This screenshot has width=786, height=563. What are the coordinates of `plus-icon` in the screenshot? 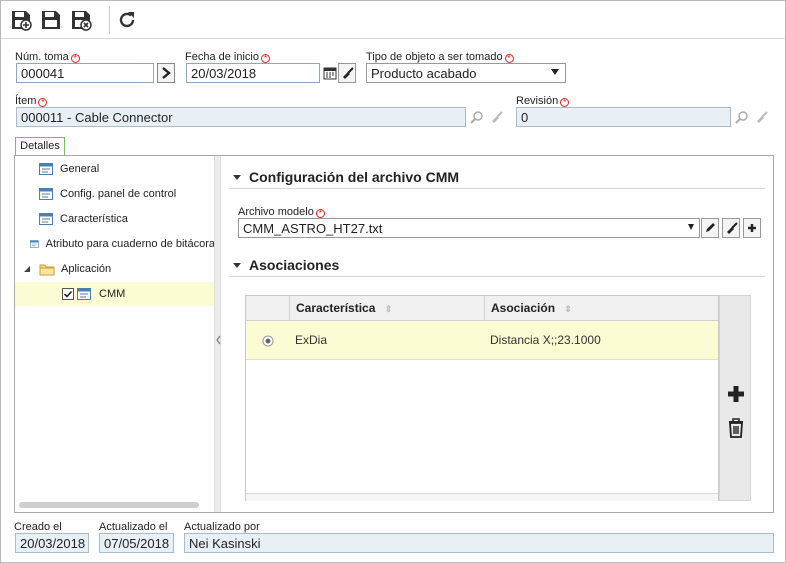 It's located at (752, 228).